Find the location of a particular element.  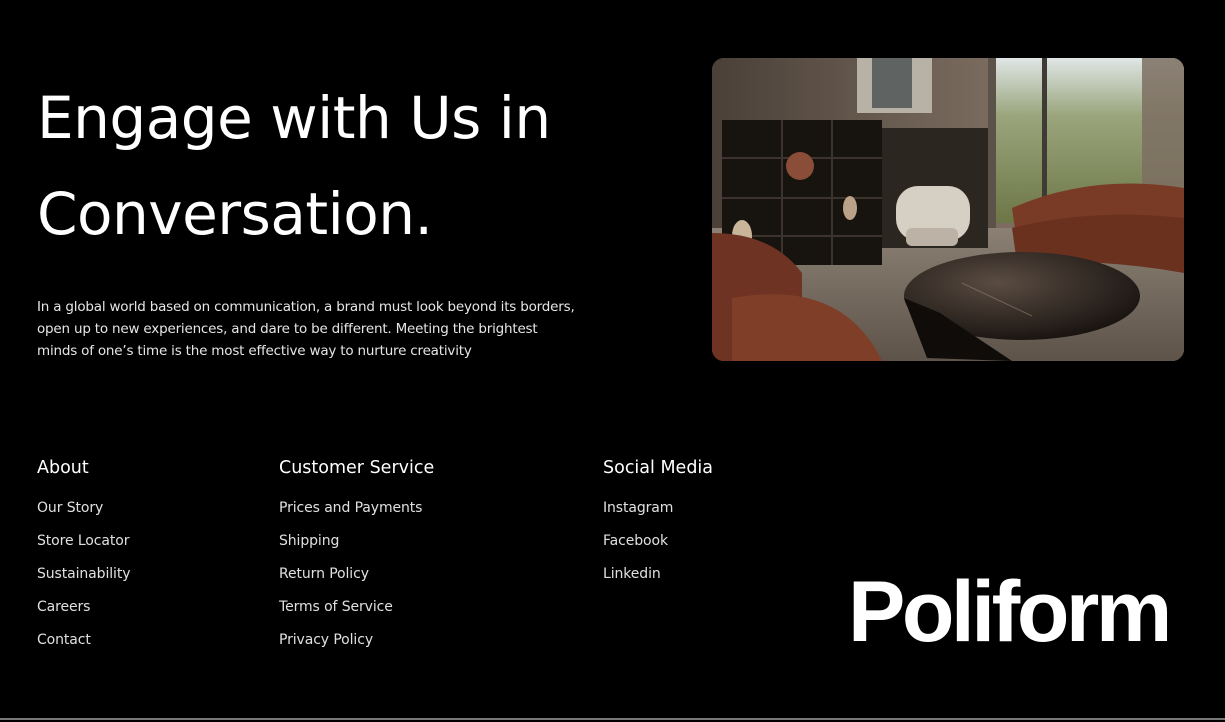

footer-link-instagram: Instagram is located at coordinates (638, 508).